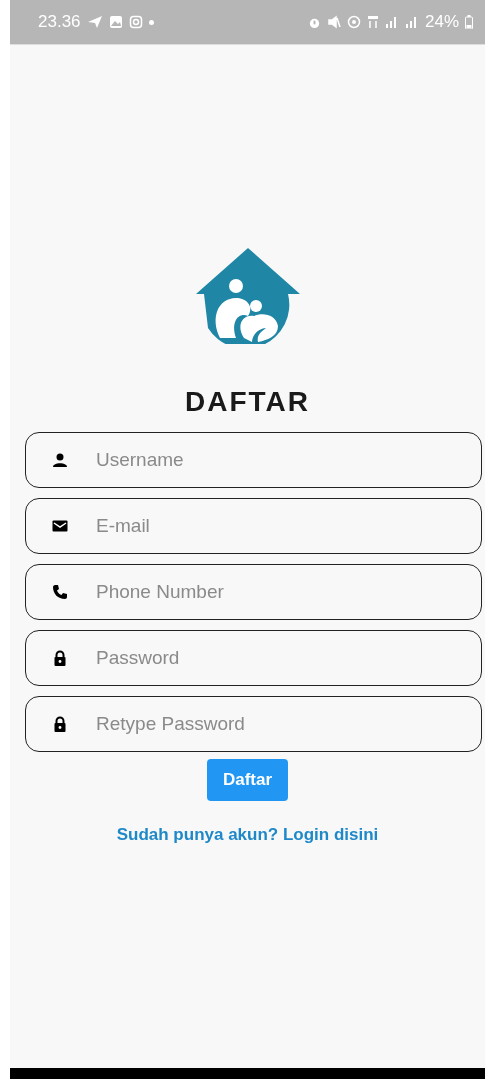  What do you see at coordinates (441, 22) in the screenshot?
I see `battery-level: 24%` at bounding box center [441, 22].